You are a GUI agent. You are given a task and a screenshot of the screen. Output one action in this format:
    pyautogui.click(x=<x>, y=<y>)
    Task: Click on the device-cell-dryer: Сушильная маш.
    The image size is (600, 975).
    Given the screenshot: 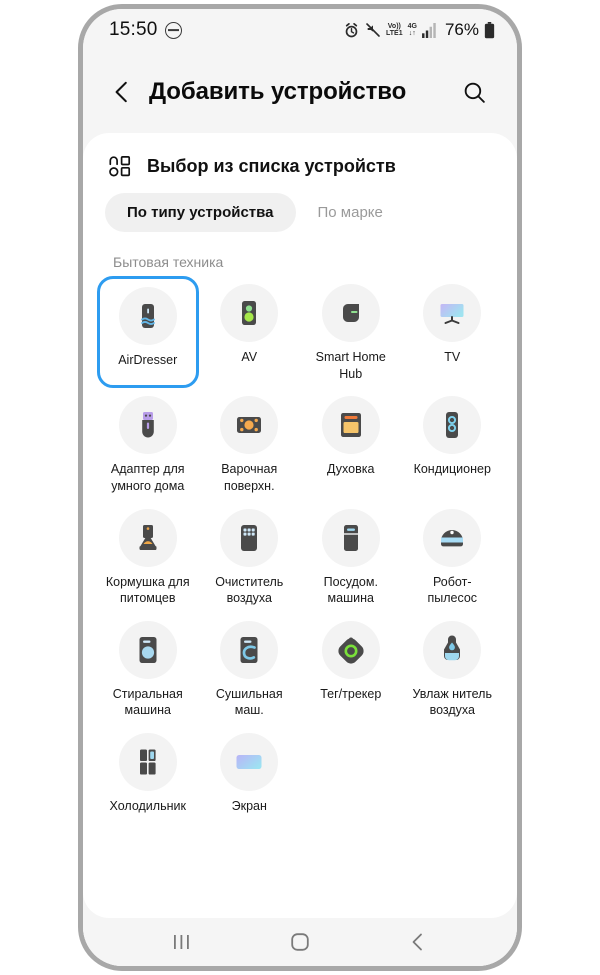 What is the action you would take?
    pyautogui.click(x=250, y=669)
    